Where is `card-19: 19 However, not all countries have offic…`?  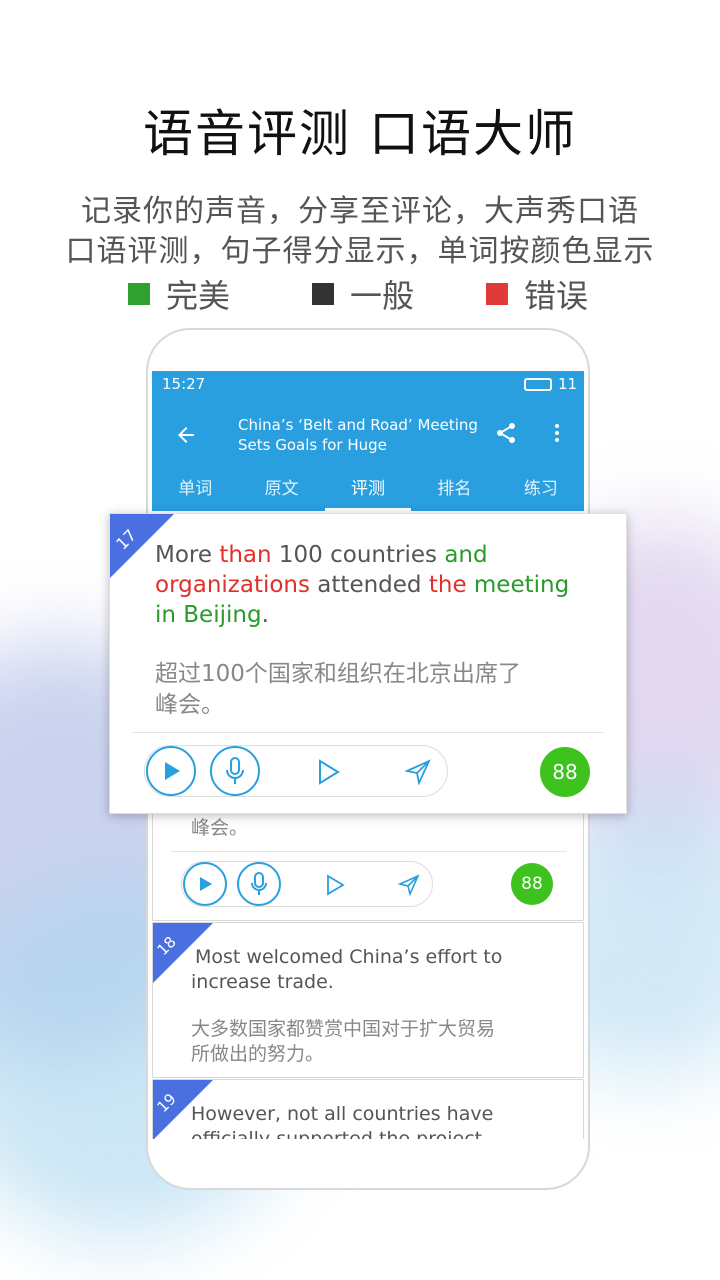 card-19: 19 However, not all countries have offic… is located at coordinates (368, 1109).